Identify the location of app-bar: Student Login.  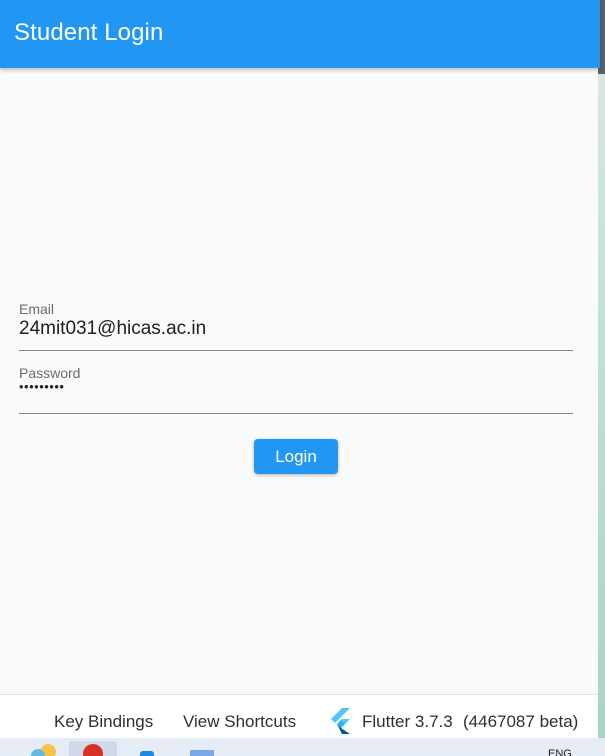
(300, 34).